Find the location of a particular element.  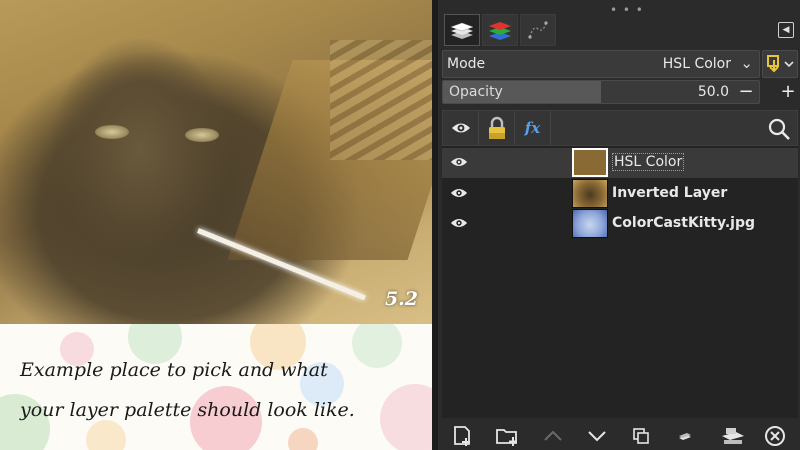

lock-header is located at coordinates (497, 128).